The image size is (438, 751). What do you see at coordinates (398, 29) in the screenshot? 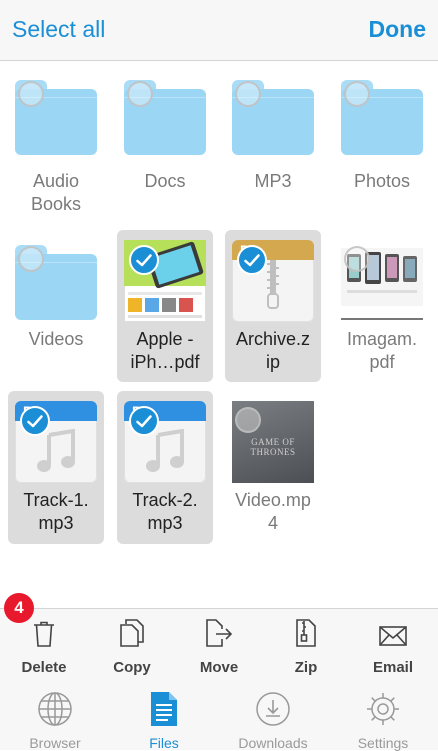
I see `done-button: Done` at bounding box center [398, 29].